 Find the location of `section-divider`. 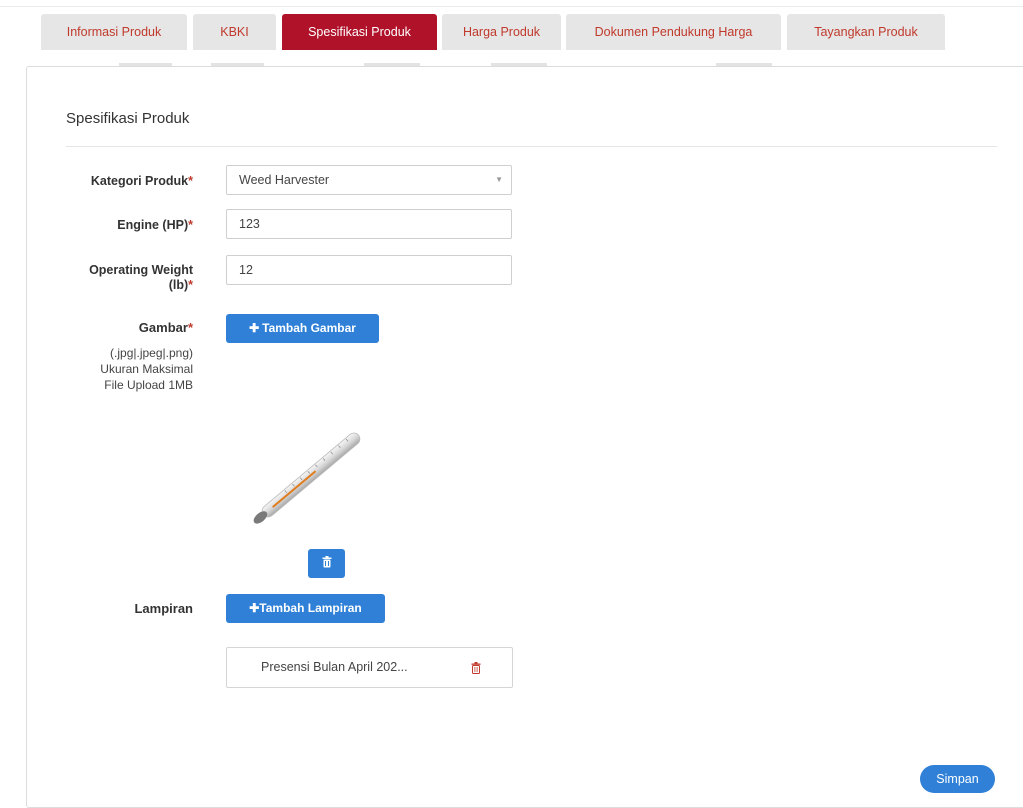

section-divider is located at coordinates (531, 146).